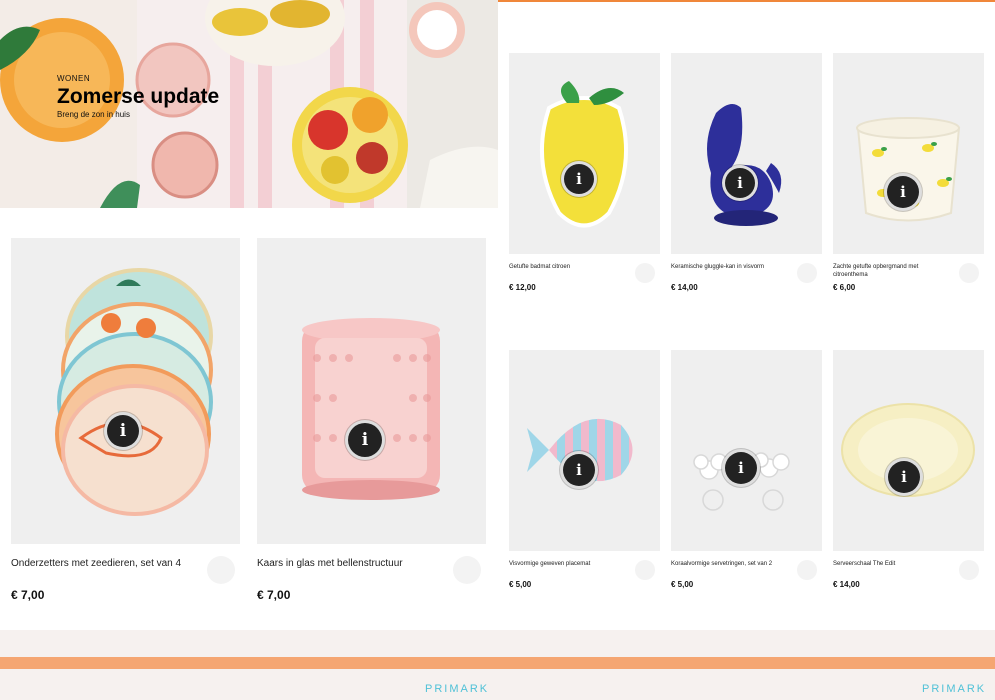 The width and height of the screenshot is (995, 700). What do you see at coordinates (497, 663) in the screenshot?
I see `footer-accent-bar` at bounding box center [497, 663].